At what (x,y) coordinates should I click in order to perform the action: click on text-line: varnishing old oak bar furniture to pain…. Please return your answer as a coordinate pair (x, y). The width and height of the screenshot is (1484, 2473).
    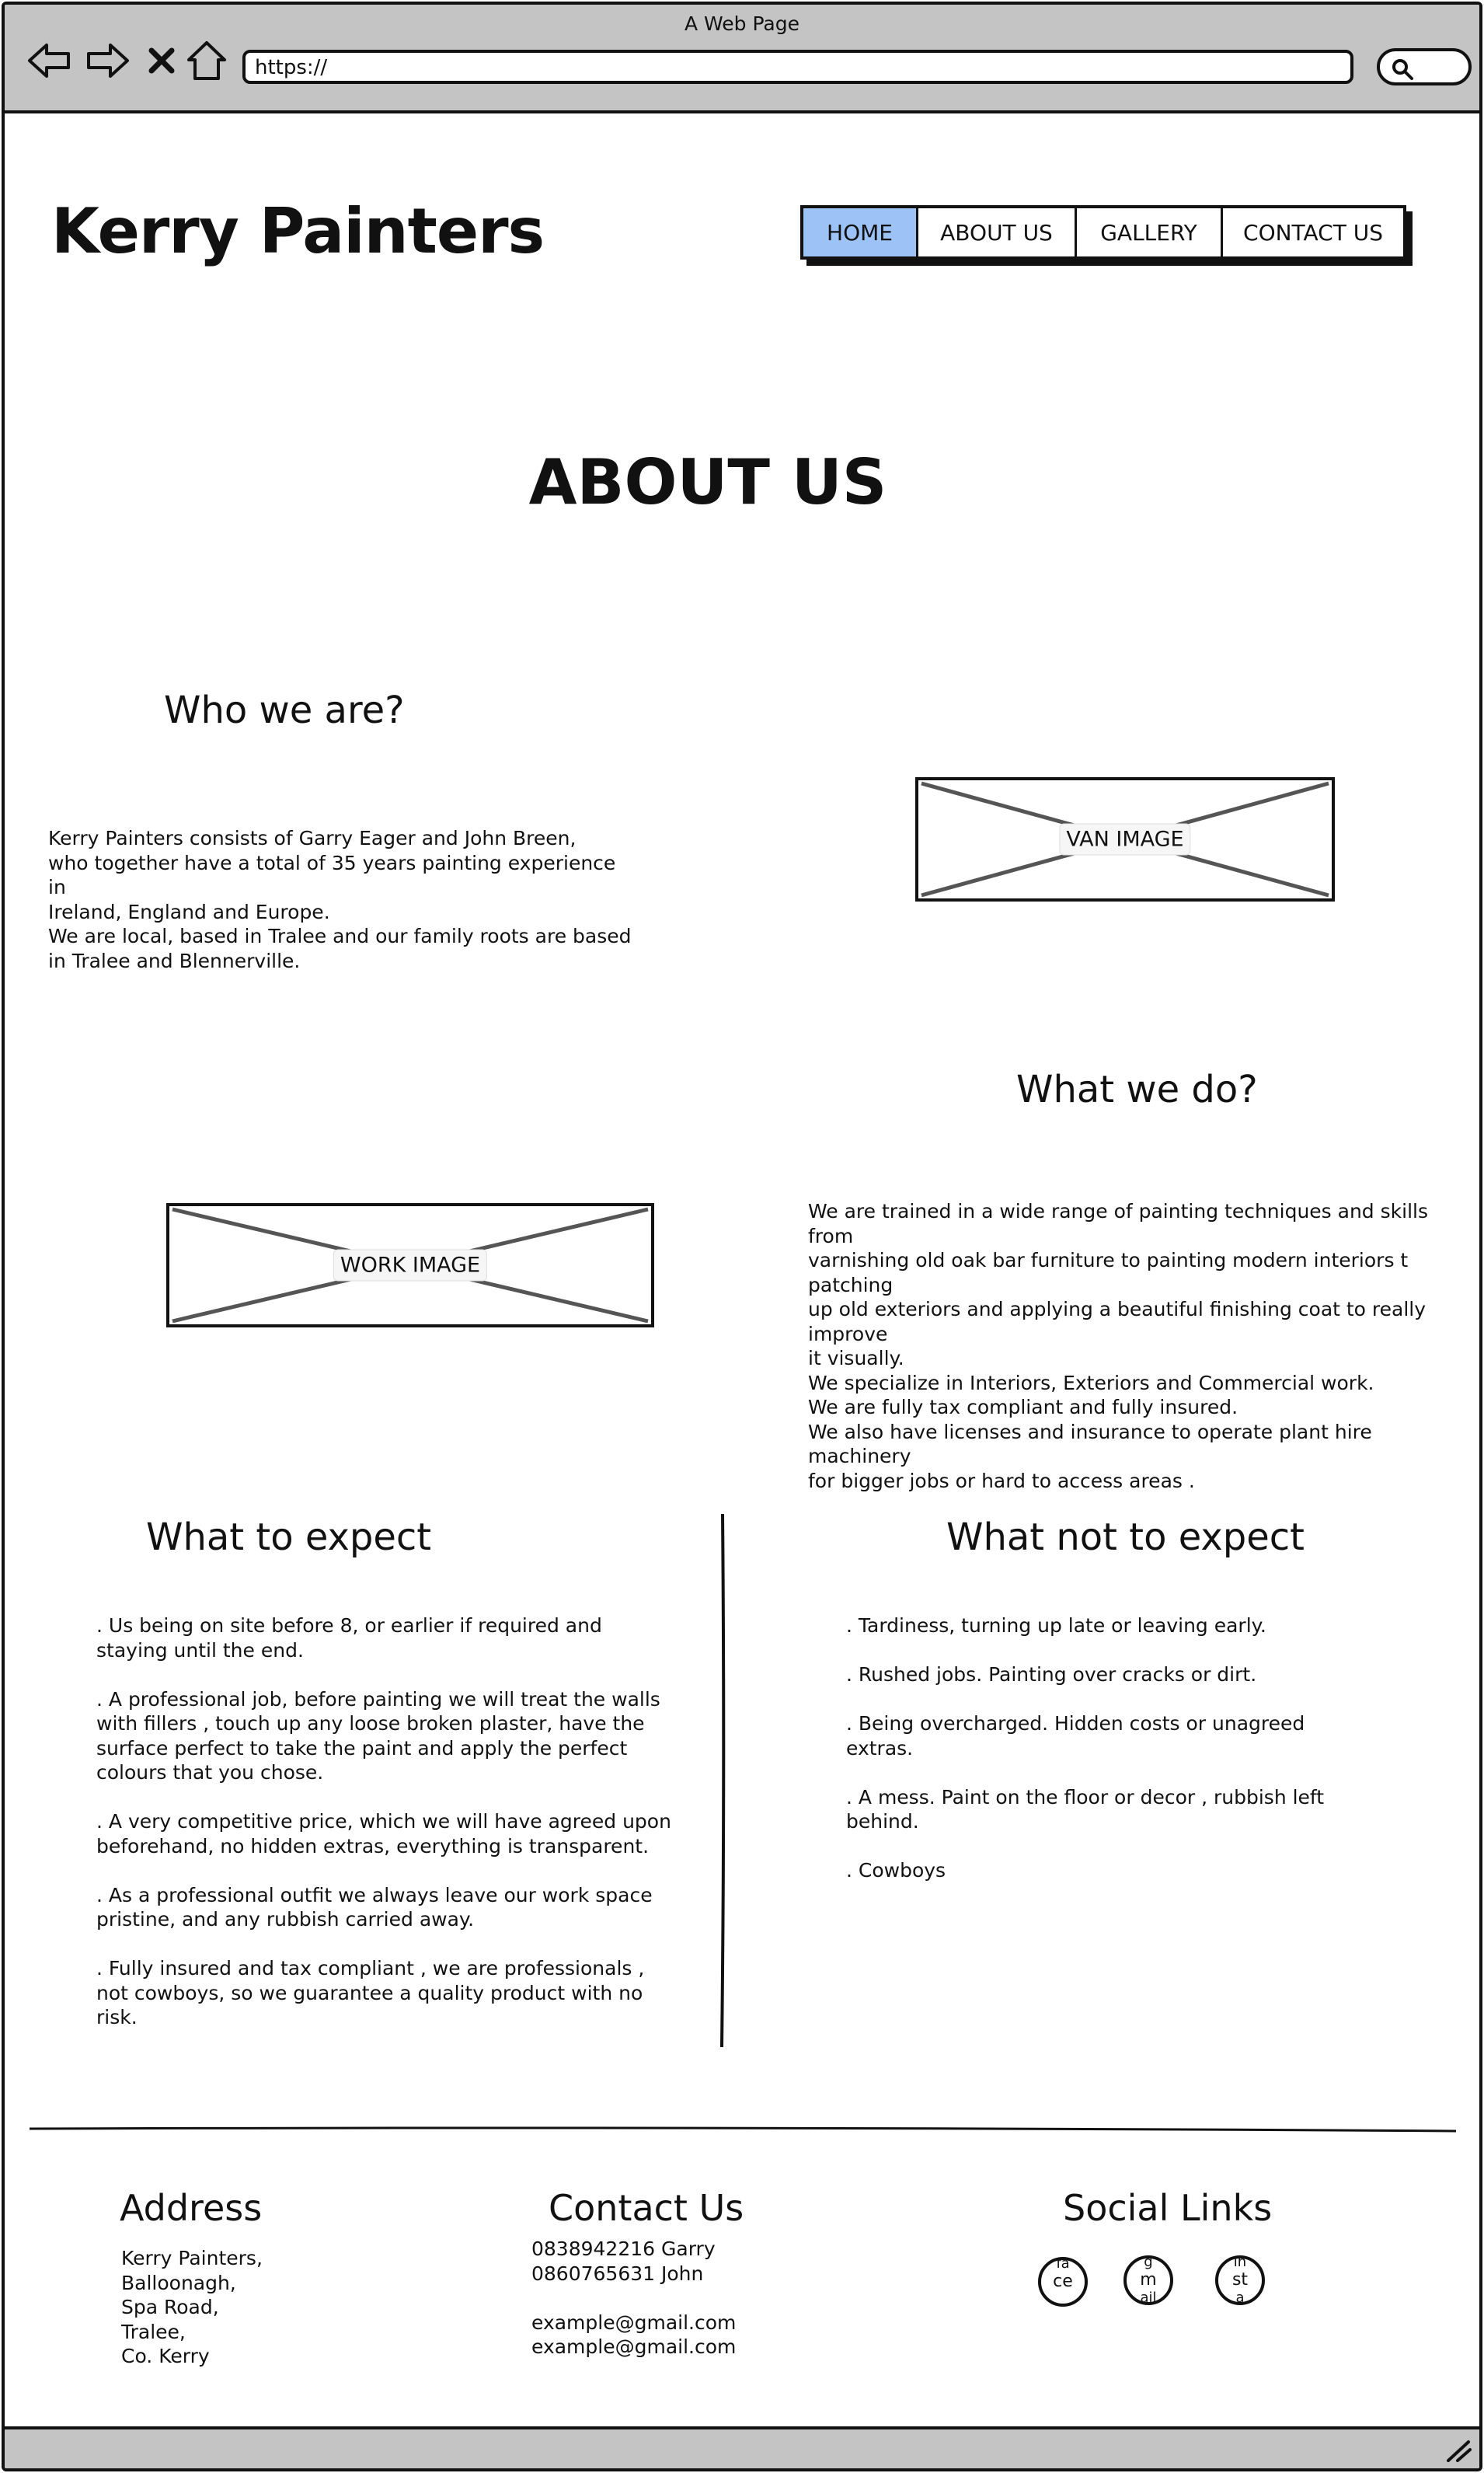
    Looking at the image, I should click on (1108, 1272).